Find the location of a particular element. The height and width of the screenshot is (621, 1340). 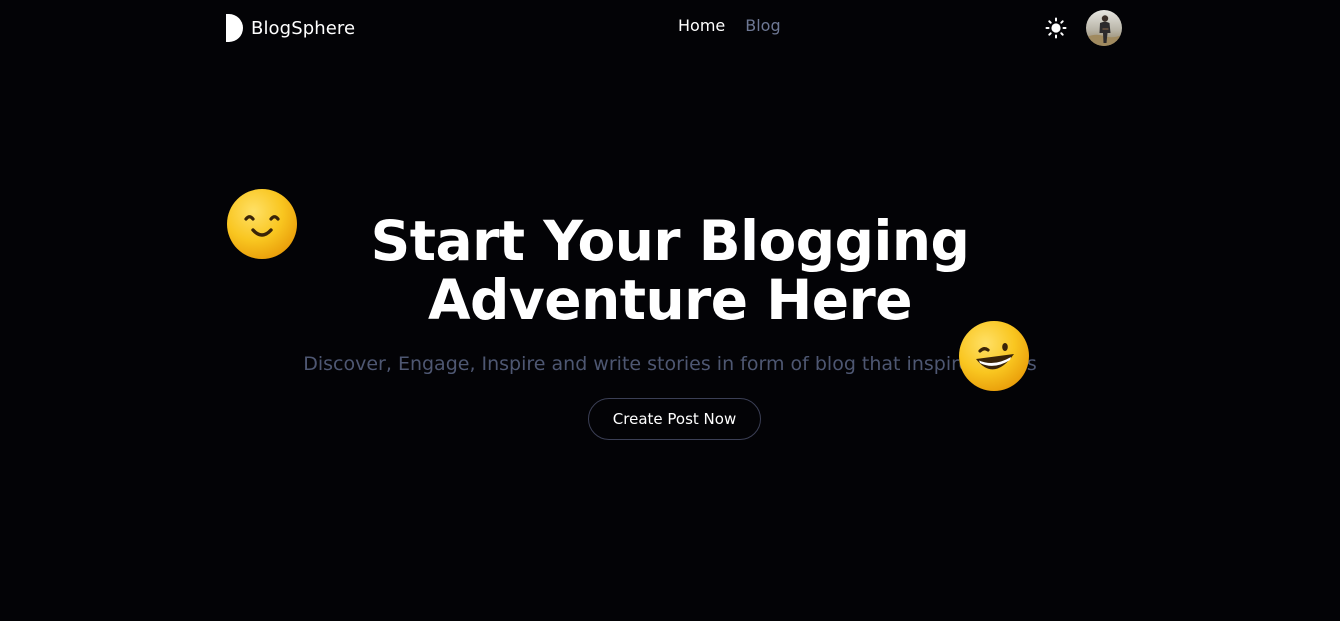

grinning-face-icon is located at coordinates (994, 356).